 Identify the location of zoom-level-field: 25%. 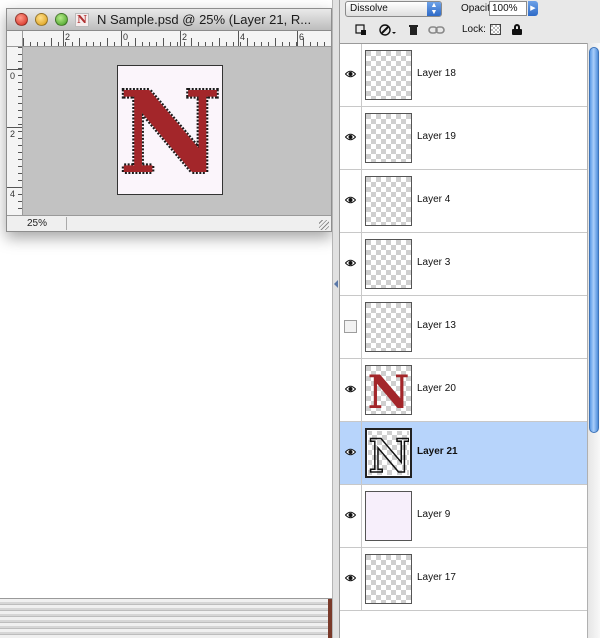
(38, 223).